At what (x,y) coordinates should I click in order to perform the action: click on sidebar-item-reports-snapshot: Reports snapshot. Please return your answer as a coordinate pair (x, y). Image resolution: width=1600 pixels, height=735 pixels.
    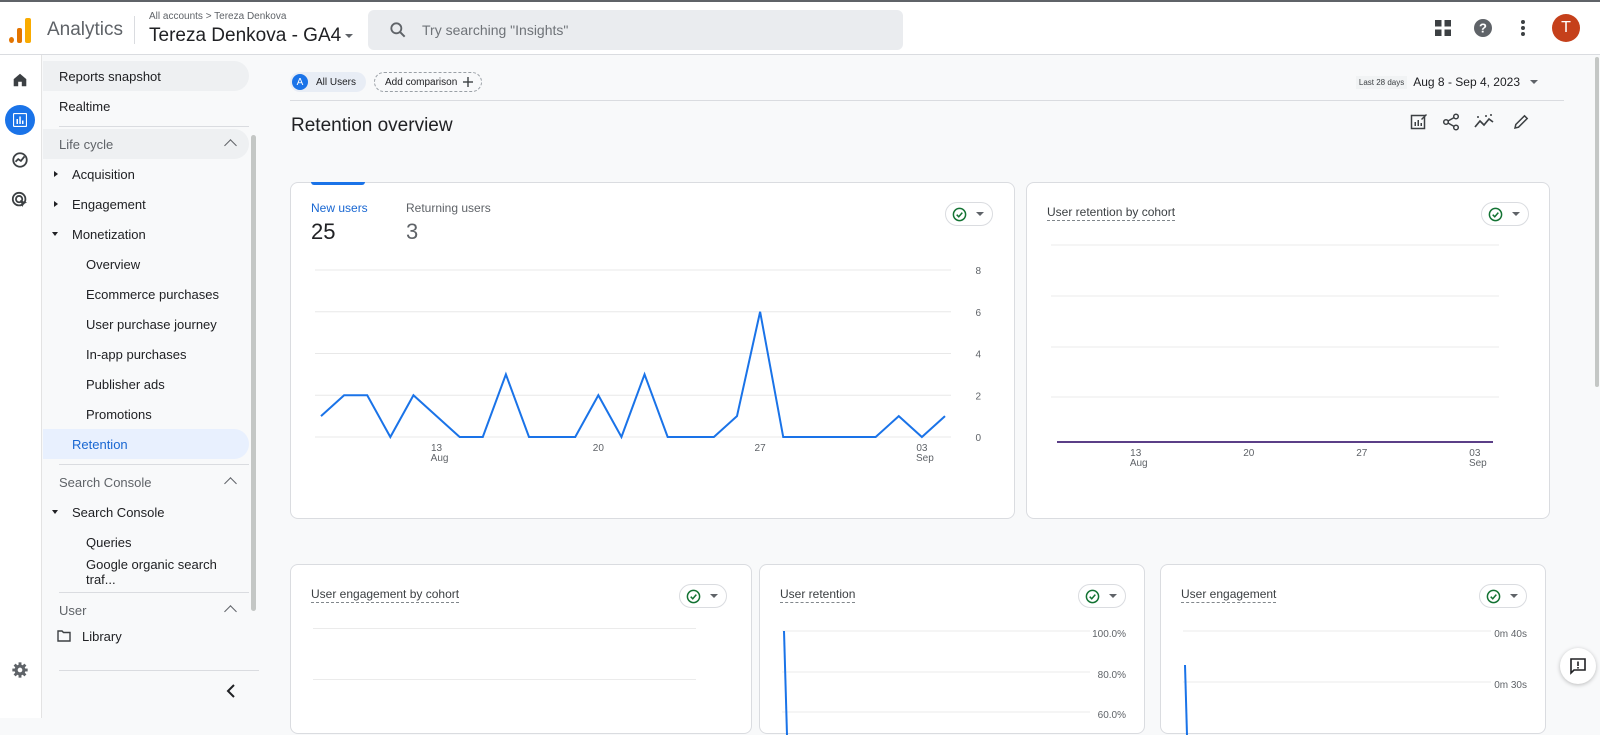
    Looking at the image, I should click on (146, 76).